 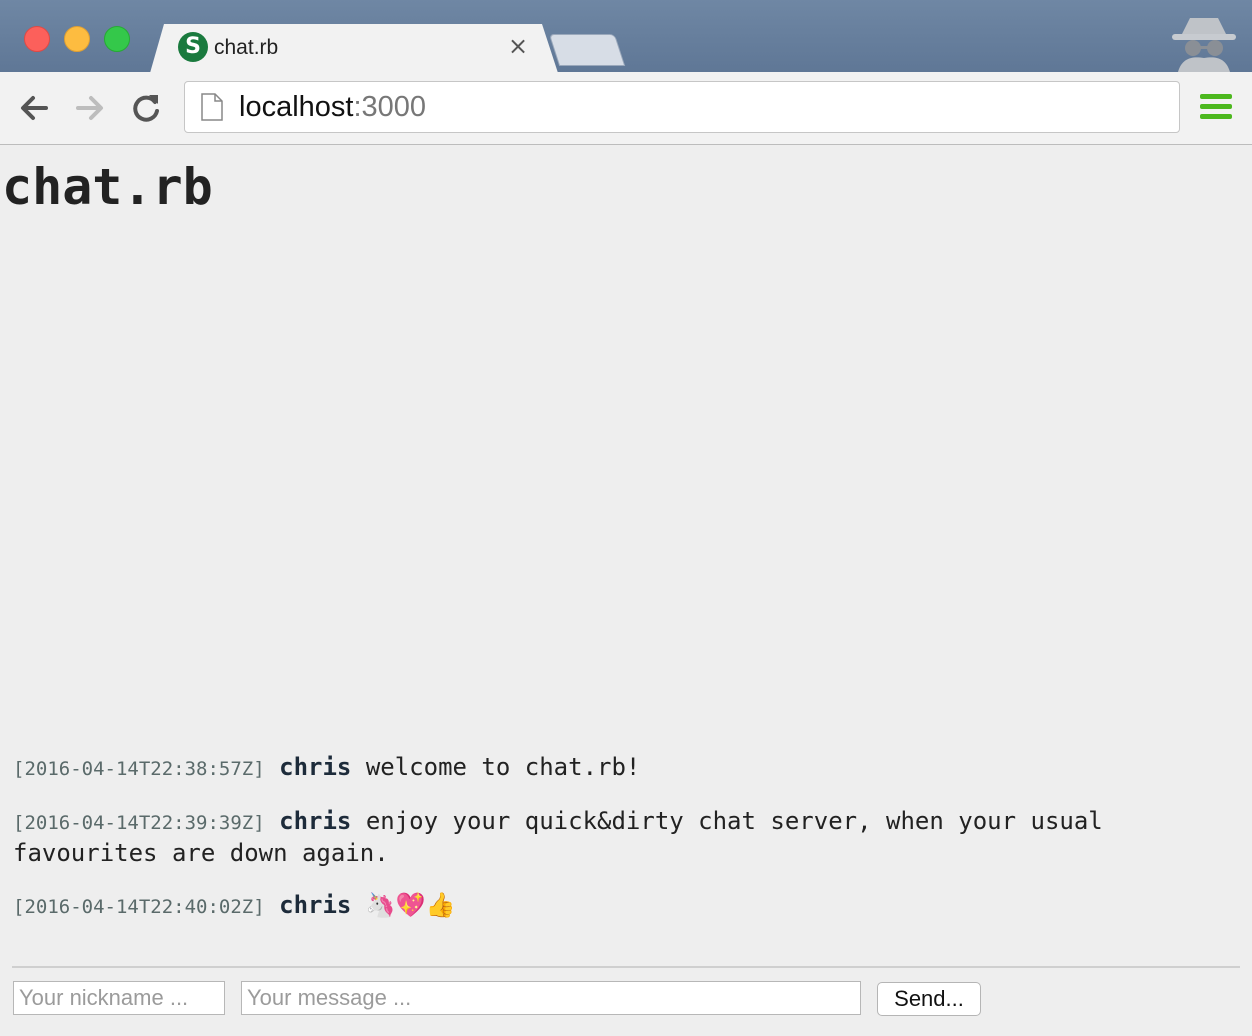 I want to click on menu-hamburger-icon, so click(x=1216, y=108).